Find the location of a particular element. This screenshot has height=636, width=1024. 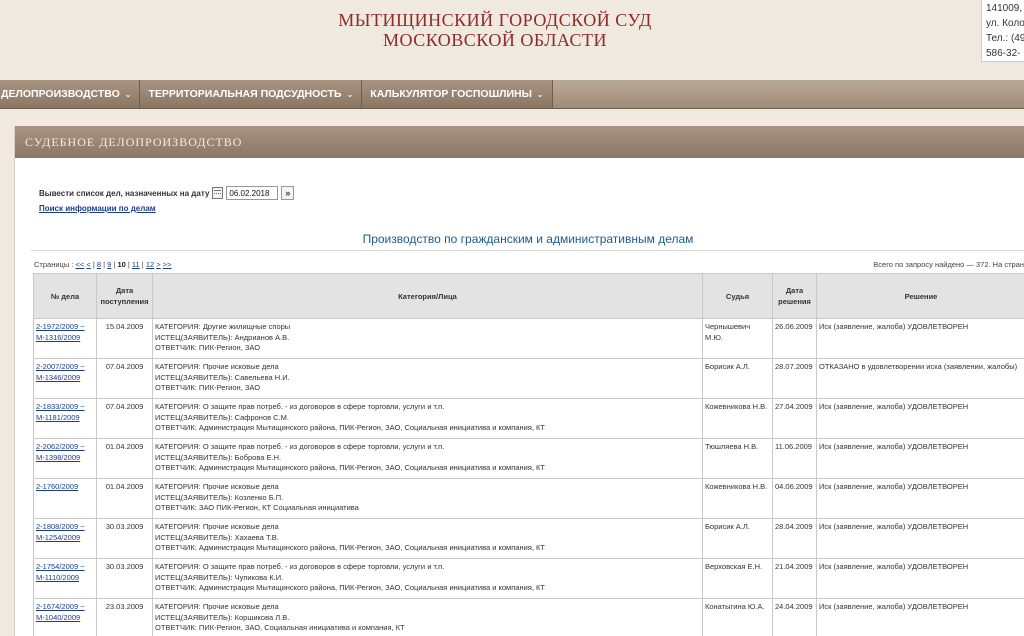

contact-line: 141009, is located at coordinates (1004, 8).